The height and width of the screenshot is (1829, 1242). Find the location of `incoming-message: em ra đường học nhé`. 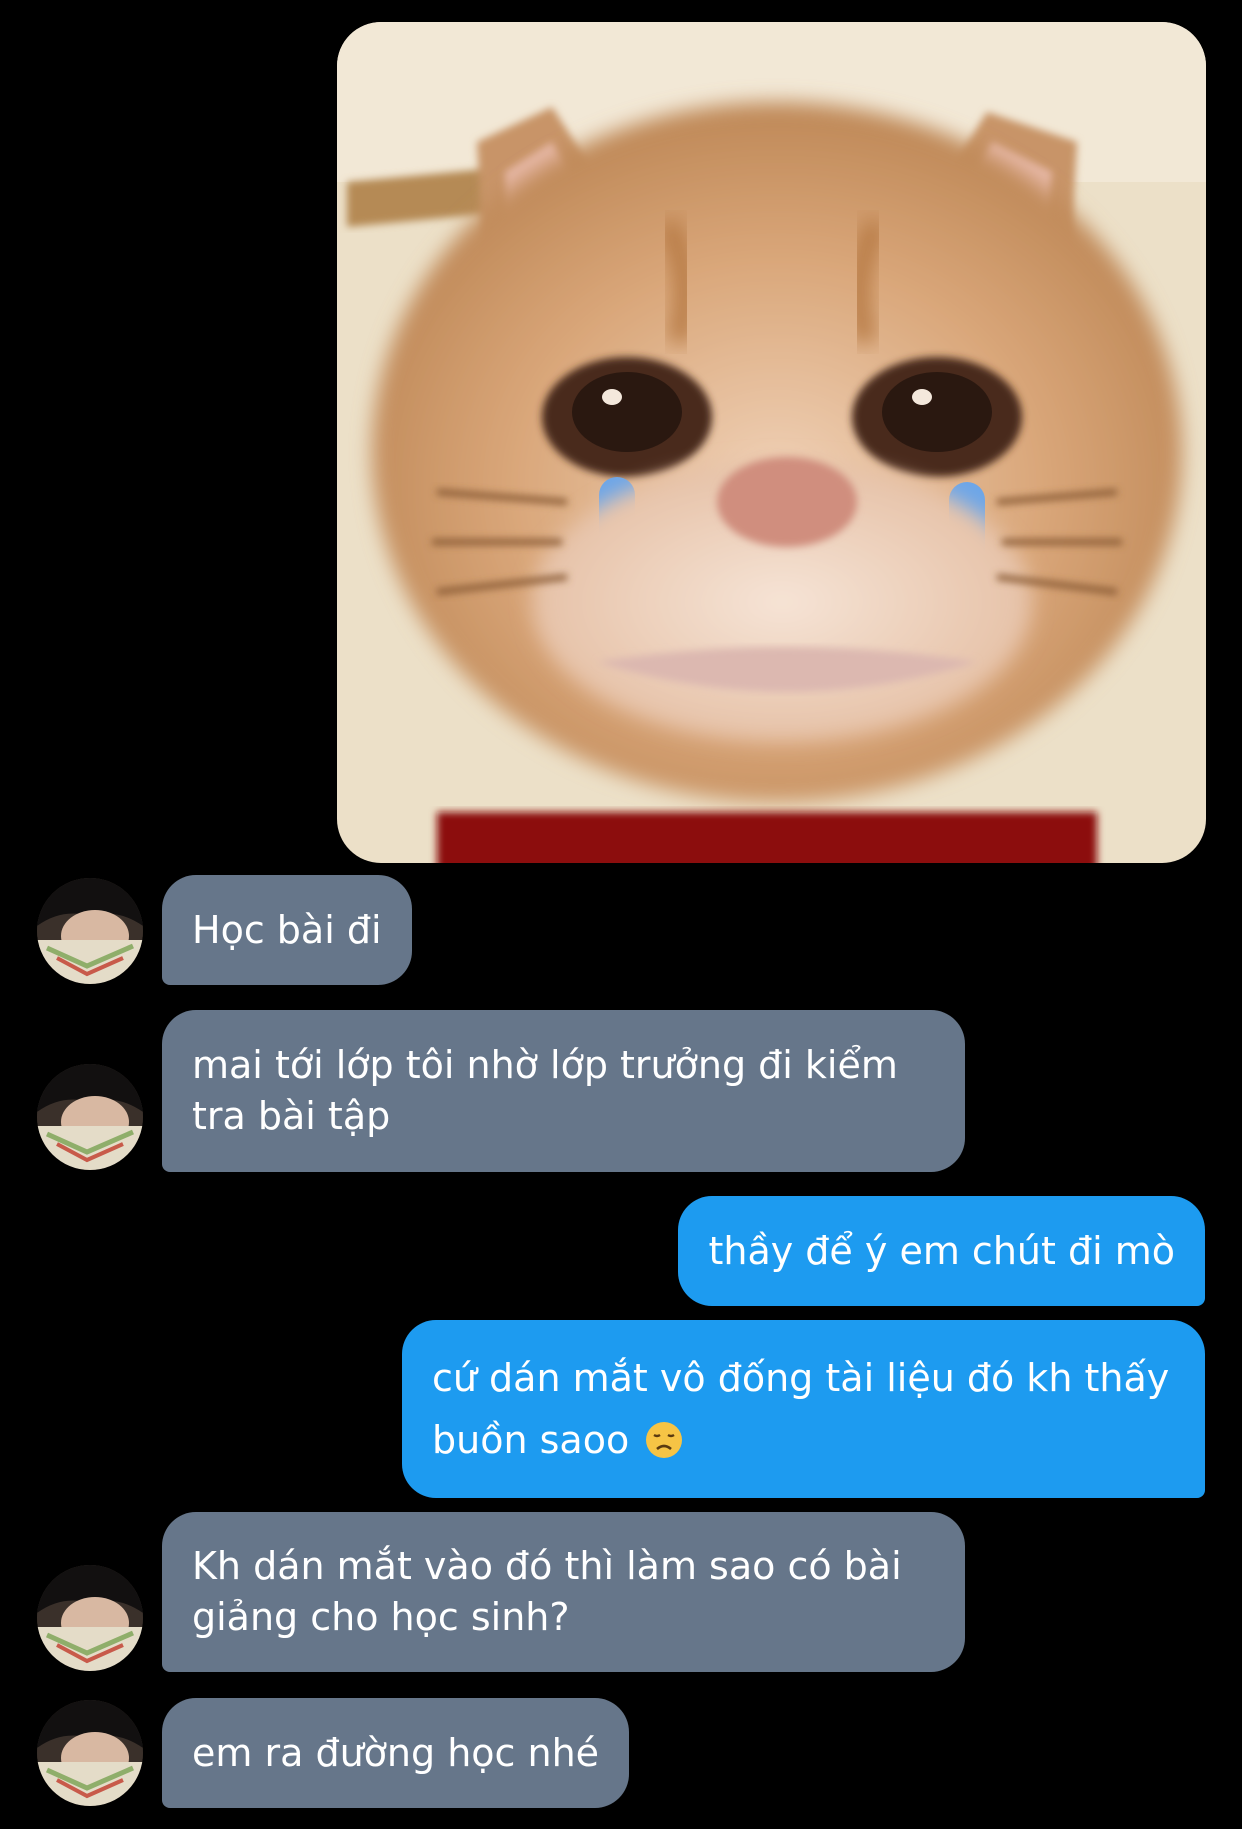

incoming-message: em ra đường học nhé is located at coordinates (396, 1753).